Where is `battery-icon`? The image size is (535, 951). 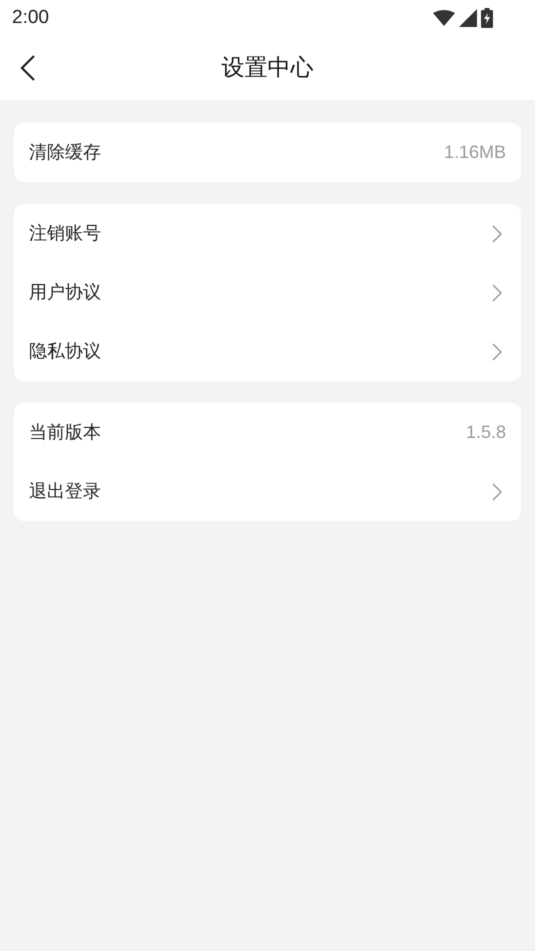
battery-icon is located at coordinates (487, 18).